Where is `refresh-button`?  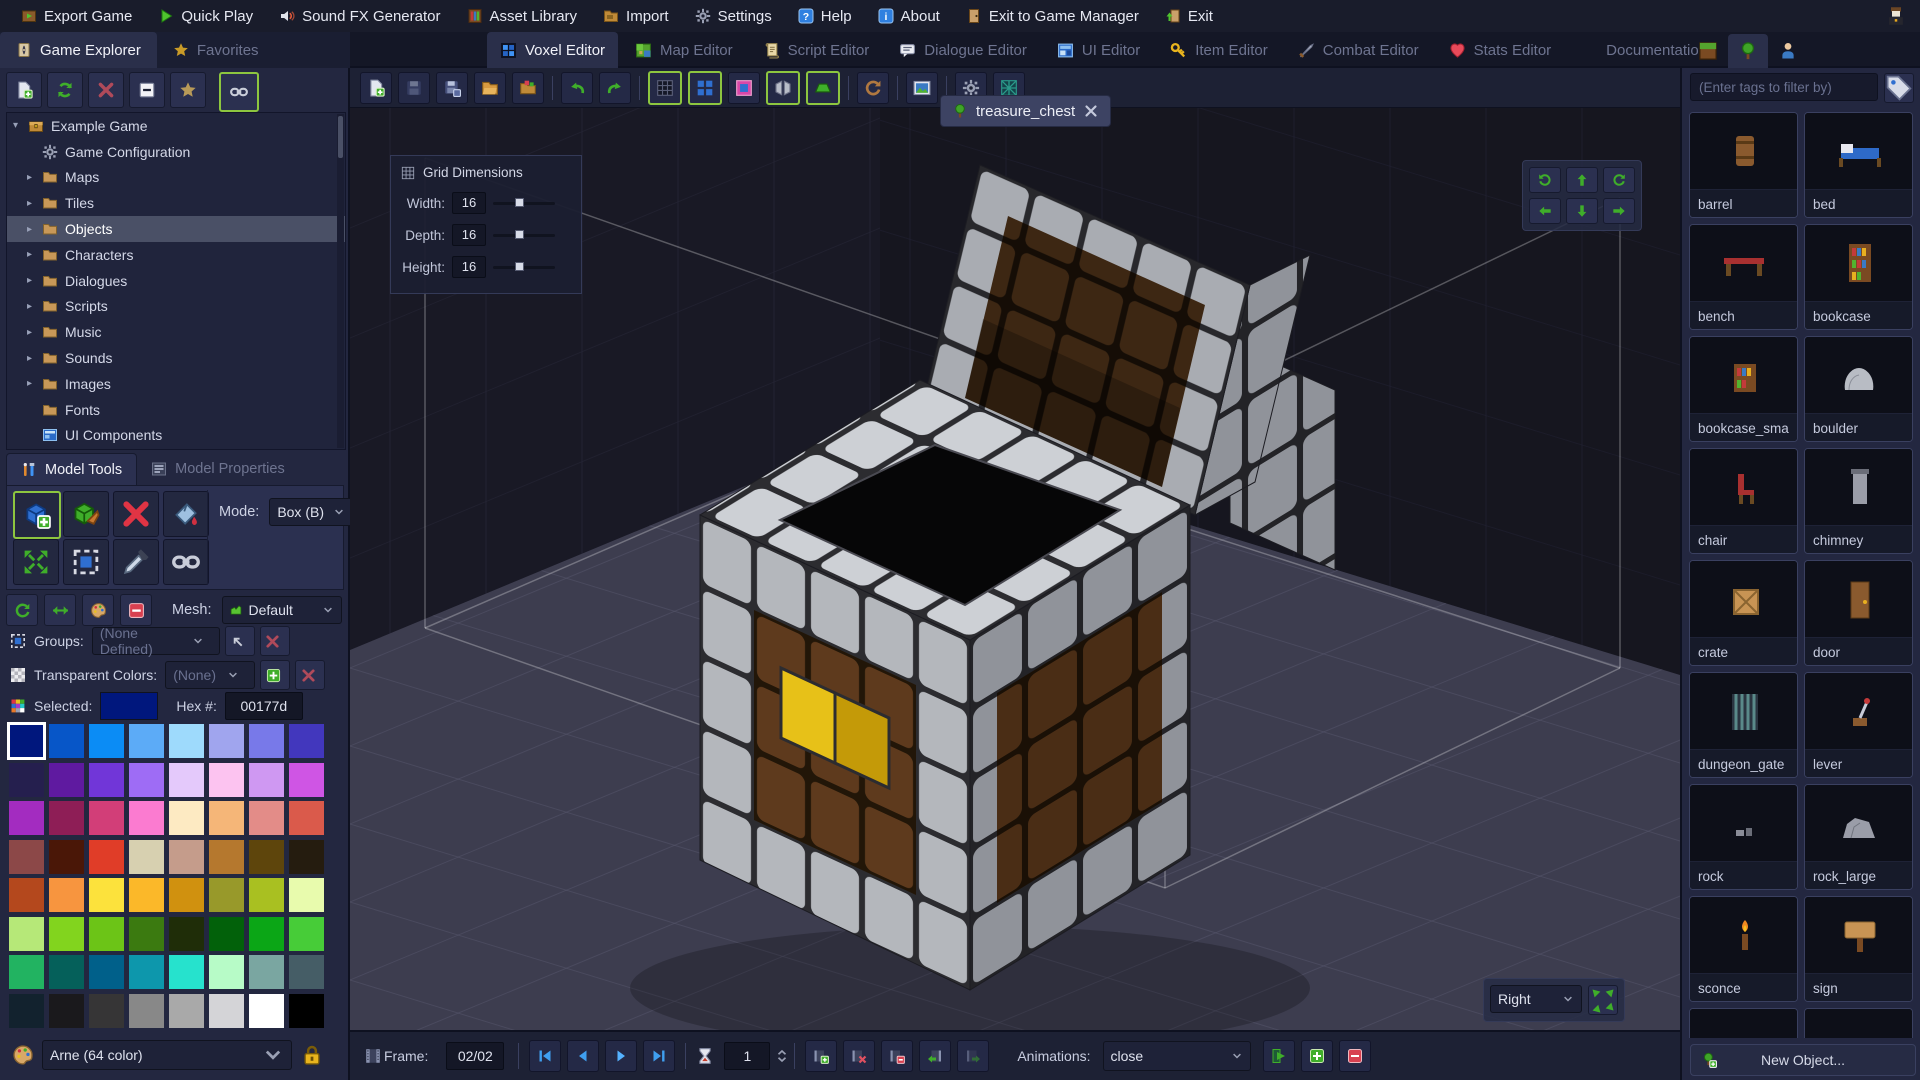
refresh-button is located at coordinates (65, 90).